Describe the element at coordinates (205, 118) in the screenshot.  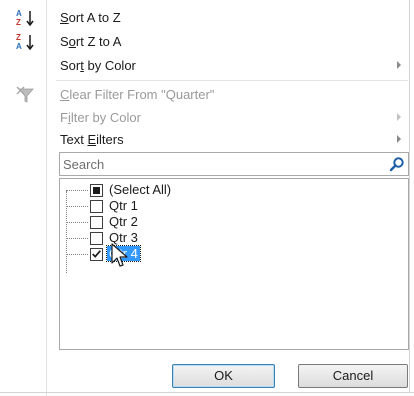
I see `filter-by-color-item: Filter by Color` at that location.